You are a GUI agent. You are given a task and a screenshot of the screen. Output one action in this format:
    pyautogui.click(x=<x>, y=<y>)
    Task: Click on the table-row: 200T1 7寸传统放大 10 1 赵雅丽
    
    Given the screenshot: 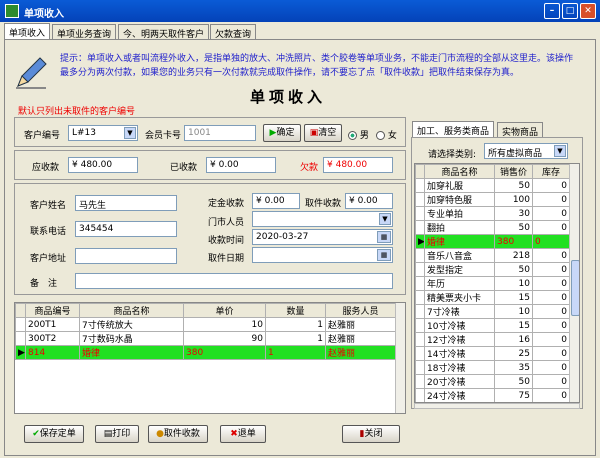 What is the action you would take?
    pyautogui.click(x=205, y=324)
    